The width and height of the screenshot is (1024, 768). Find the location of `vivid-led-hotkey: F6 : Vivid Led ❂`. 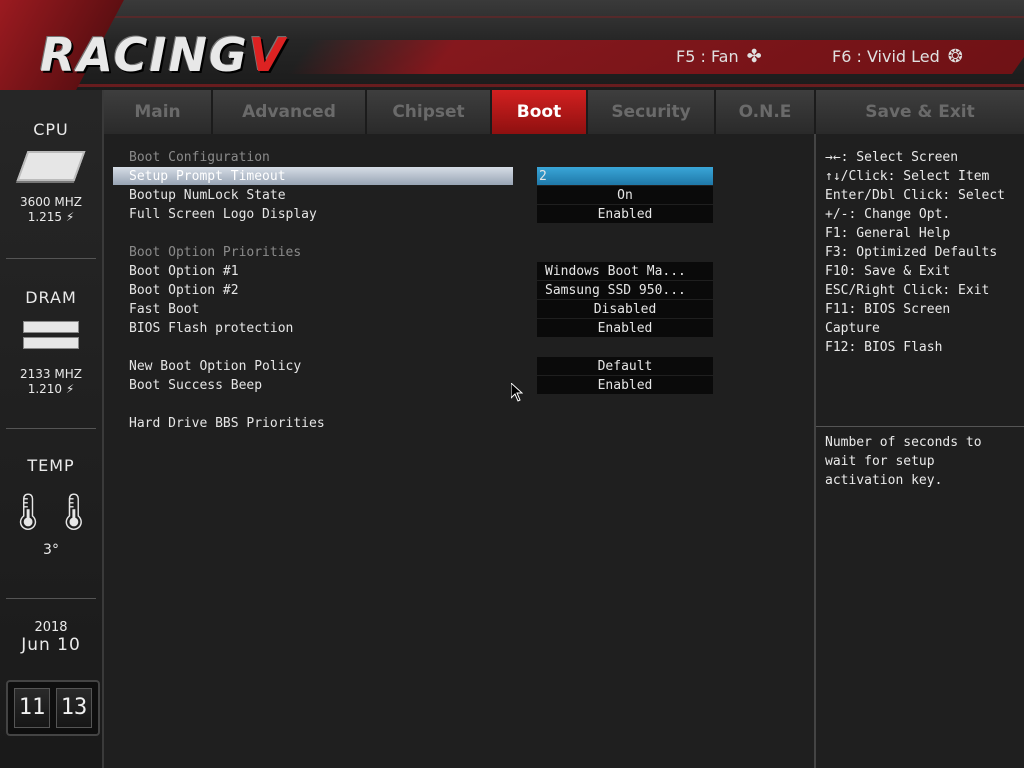

vivid-led-hotkey: F6 : Vivid Led ❂ is located at coordinates (897, 56).